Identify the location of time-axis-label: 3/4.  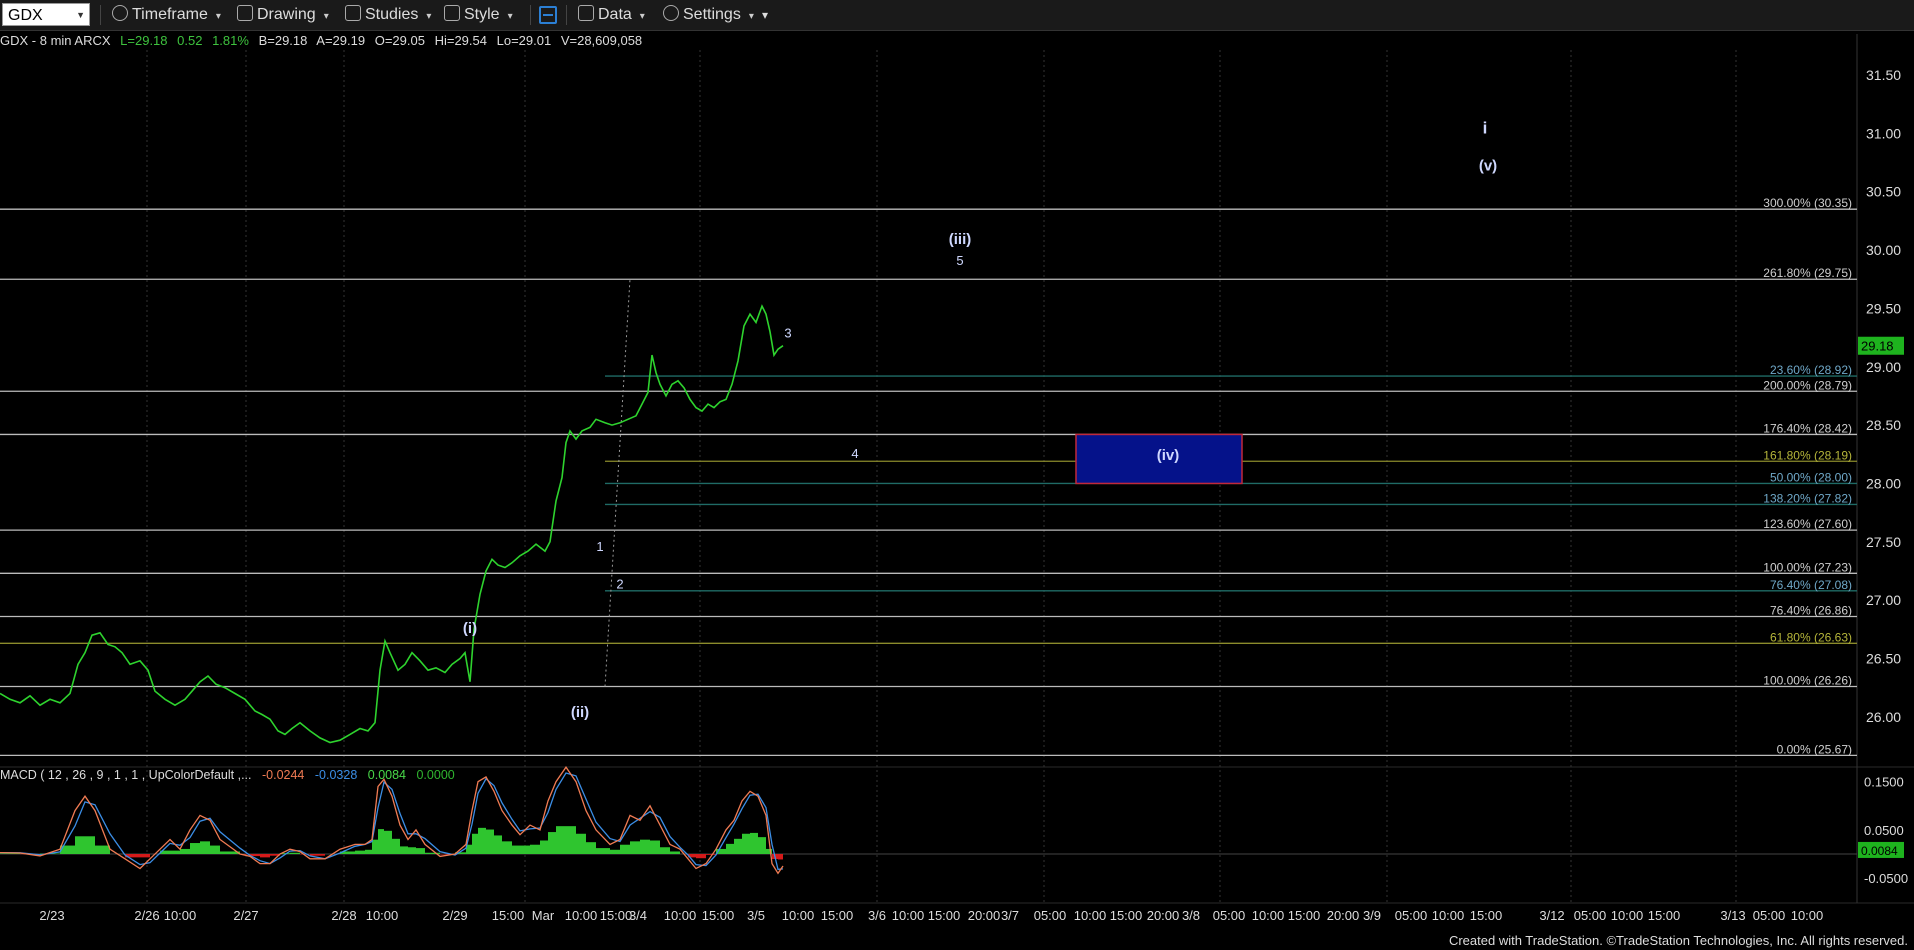
(638, 915).